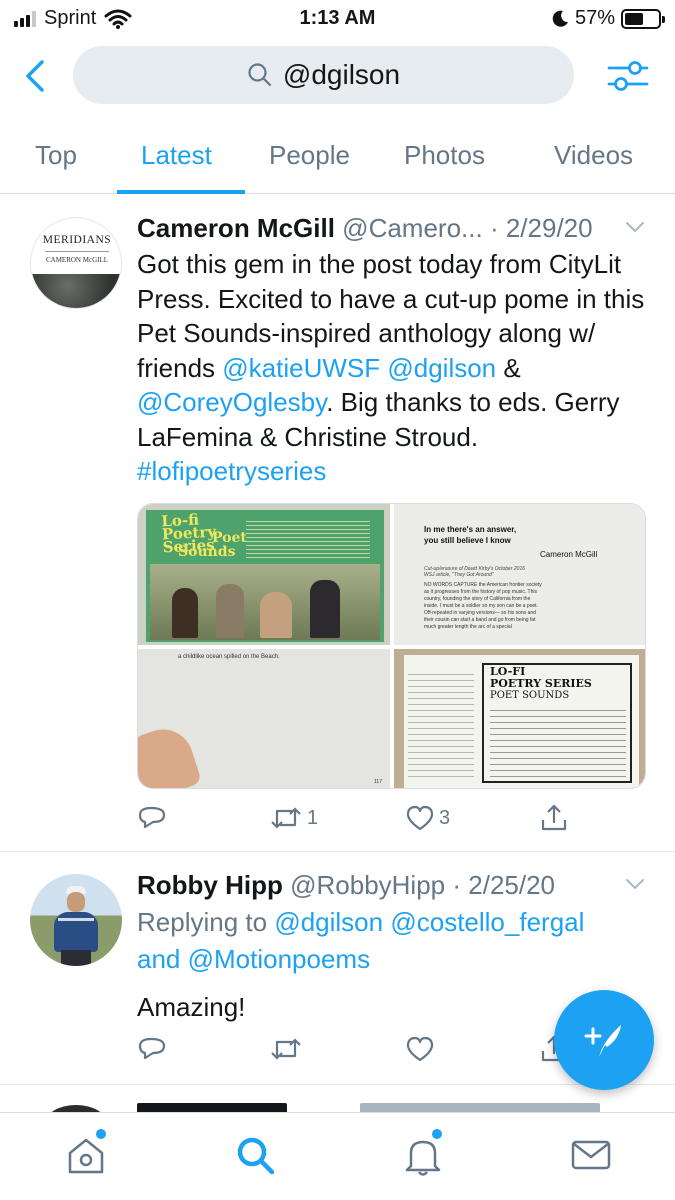 This screenshot has width=675, height=1200. I want to click on photo-contents-page: LO-FI POETRY SERIES POET SOUNDS, so click(519, 718).